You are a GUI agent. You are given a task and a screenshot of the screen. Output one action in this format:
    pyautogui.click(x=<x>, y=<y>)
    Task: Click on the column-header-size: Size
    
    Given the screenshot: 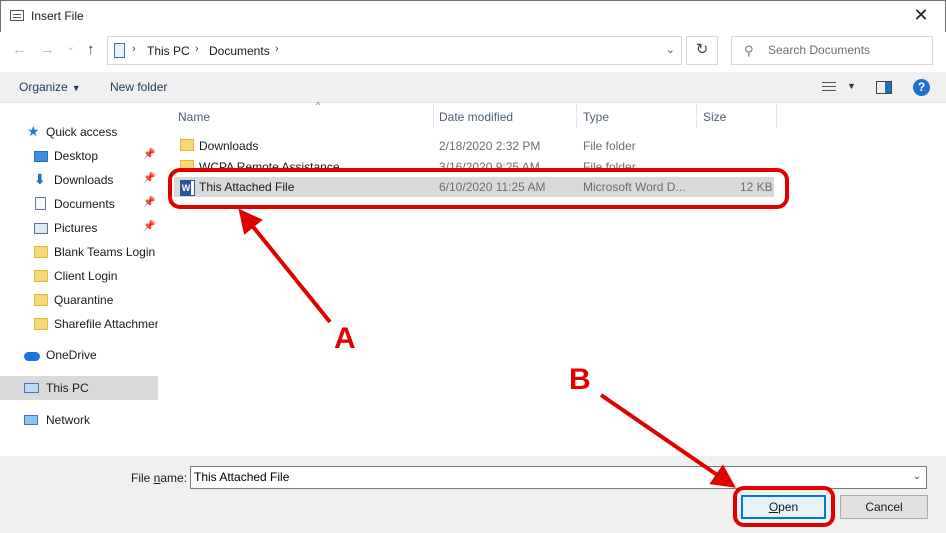 What is the action you would take?
    pyautogui.click(x=739, y=116)
    